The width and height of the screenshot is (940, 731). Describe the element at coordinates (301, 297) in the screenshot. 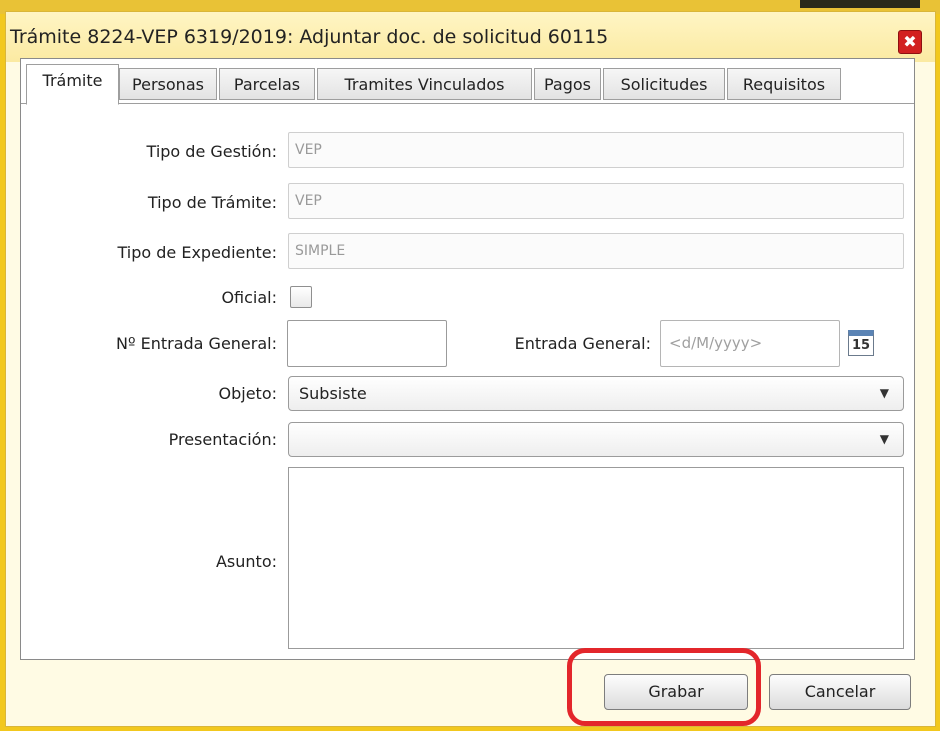

I see `oficial-checkbox` at that location.